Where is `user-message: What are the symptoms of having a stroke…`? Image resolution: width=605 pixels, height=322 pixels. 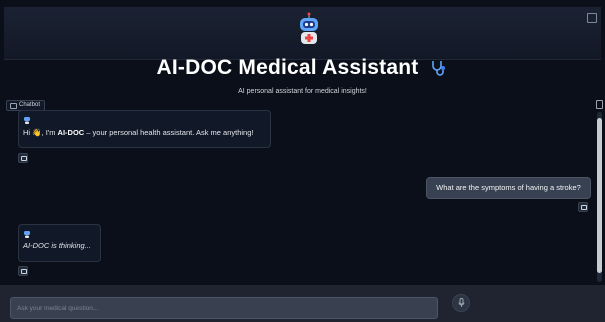 user-message: What are the symptoms of having a stroke… is located at coordinates (508, 188).